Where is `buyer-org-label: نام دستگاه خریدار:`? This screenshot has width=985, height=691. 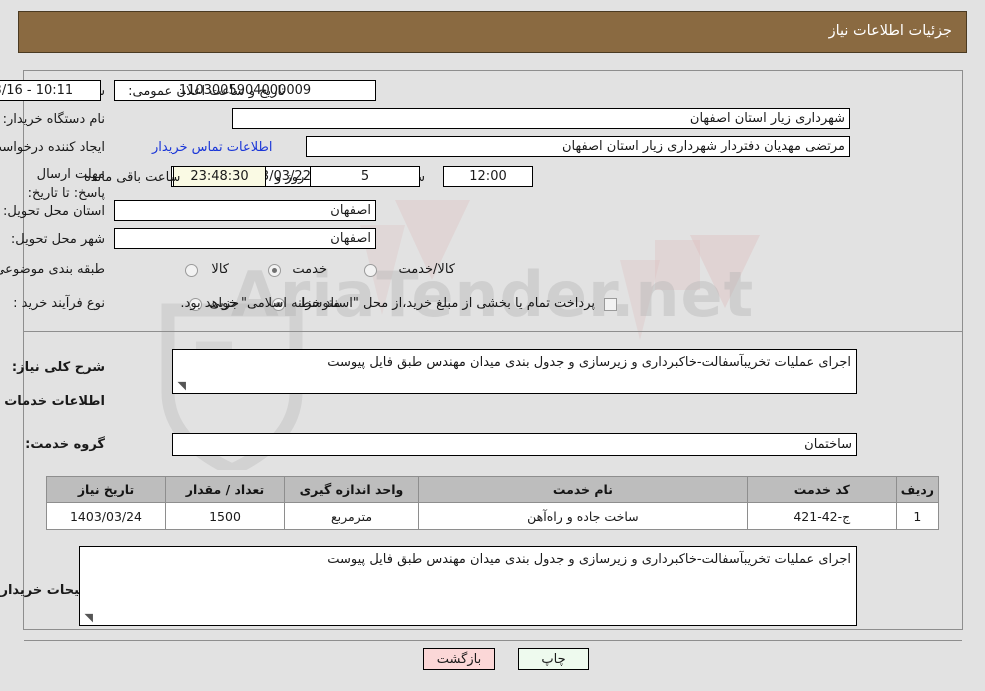
buyer-org-label: نام دستگاه خریدار: is located at coordinates (53, 119).